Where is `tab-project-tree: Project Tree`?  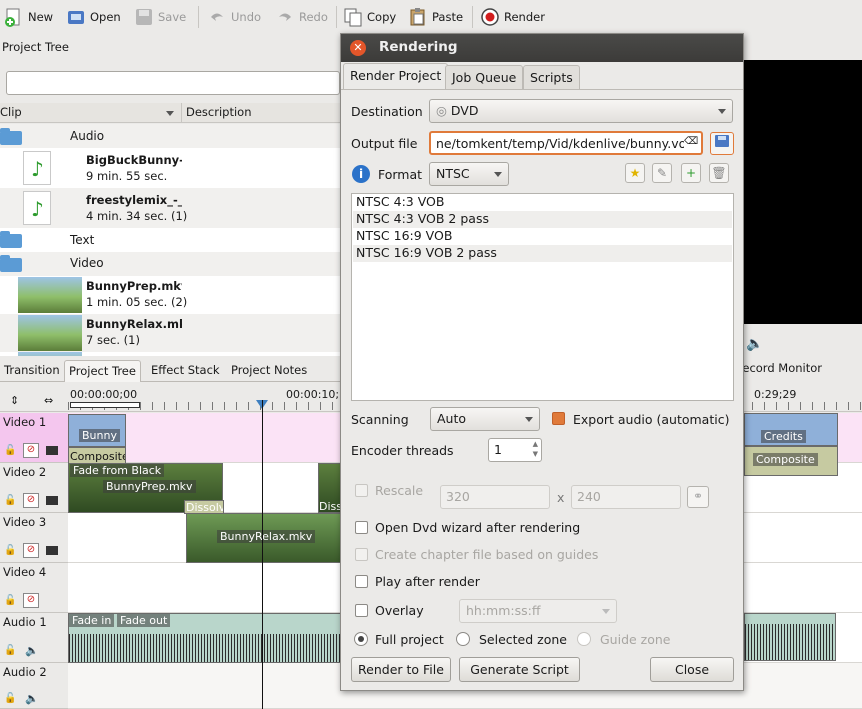 tab-project-tree: Project Tree is located at coordinates (102, 371).